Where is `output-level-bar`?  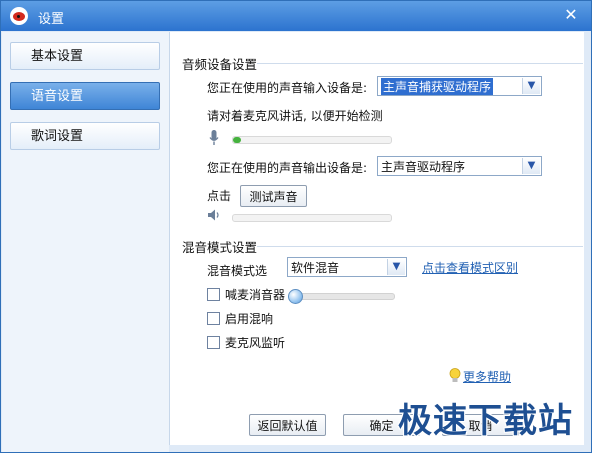
output-level-bar is located at coordinates (312, 218).